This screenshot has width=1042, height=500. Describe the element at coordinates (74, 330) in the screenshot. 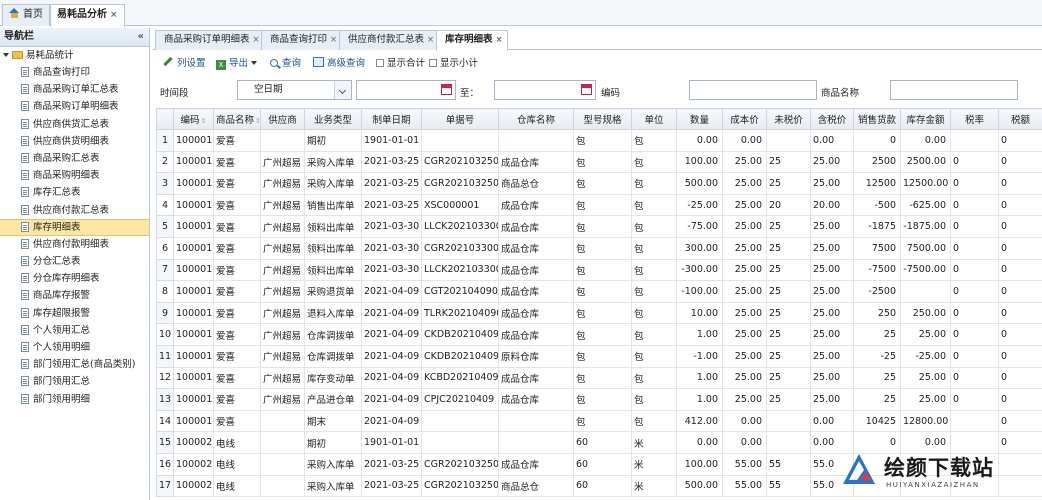

I see `sidebar-item: 个人领用汇总` at that location.